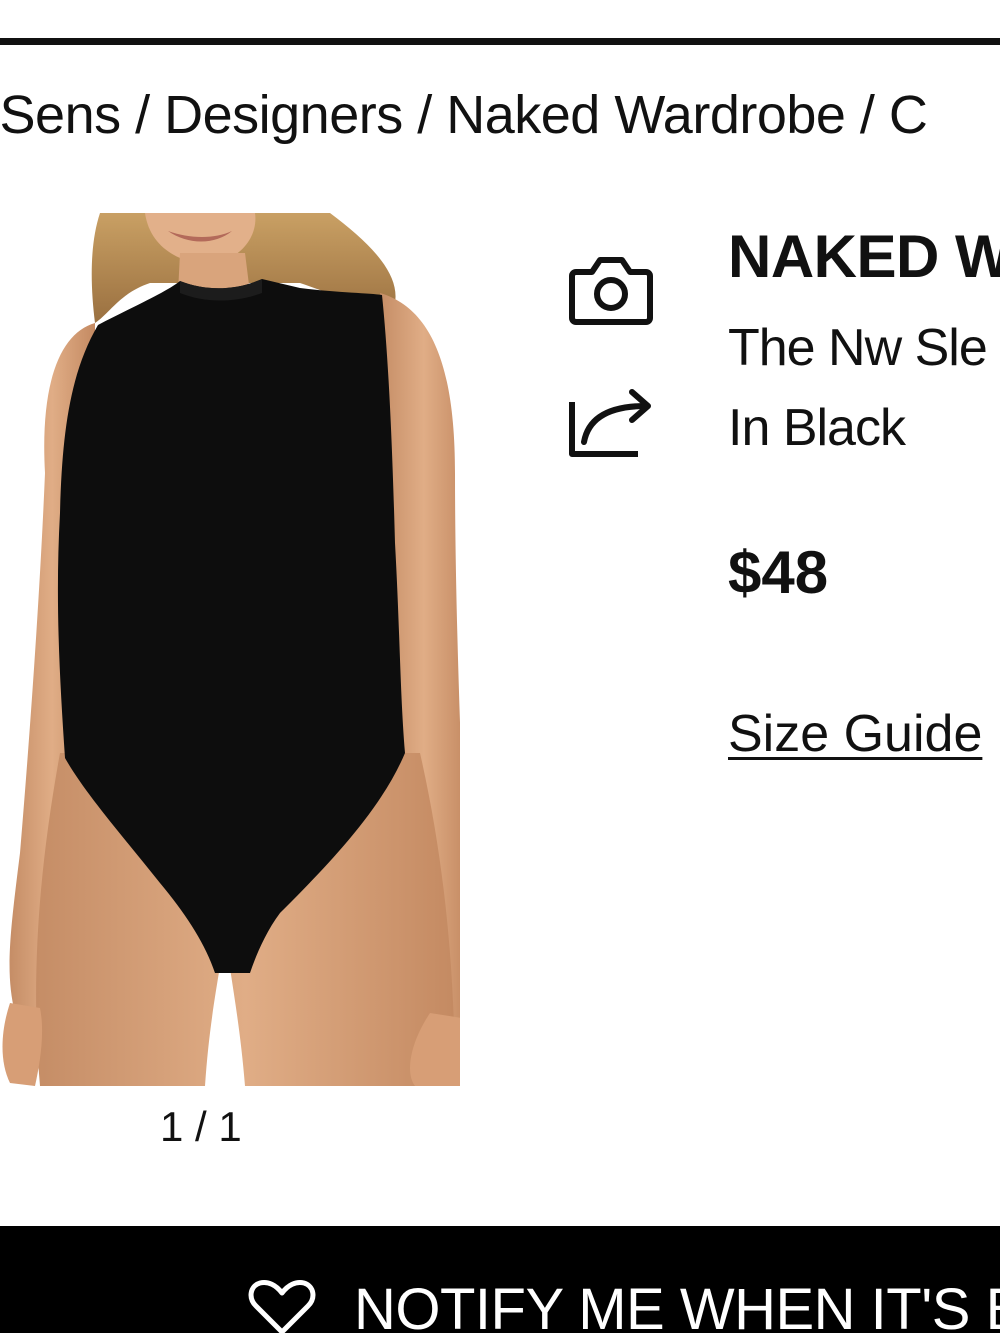 The width and height of the screenshot is (1000, 1333). I want to click on product-brand: NAKED W, so click(864, 256).